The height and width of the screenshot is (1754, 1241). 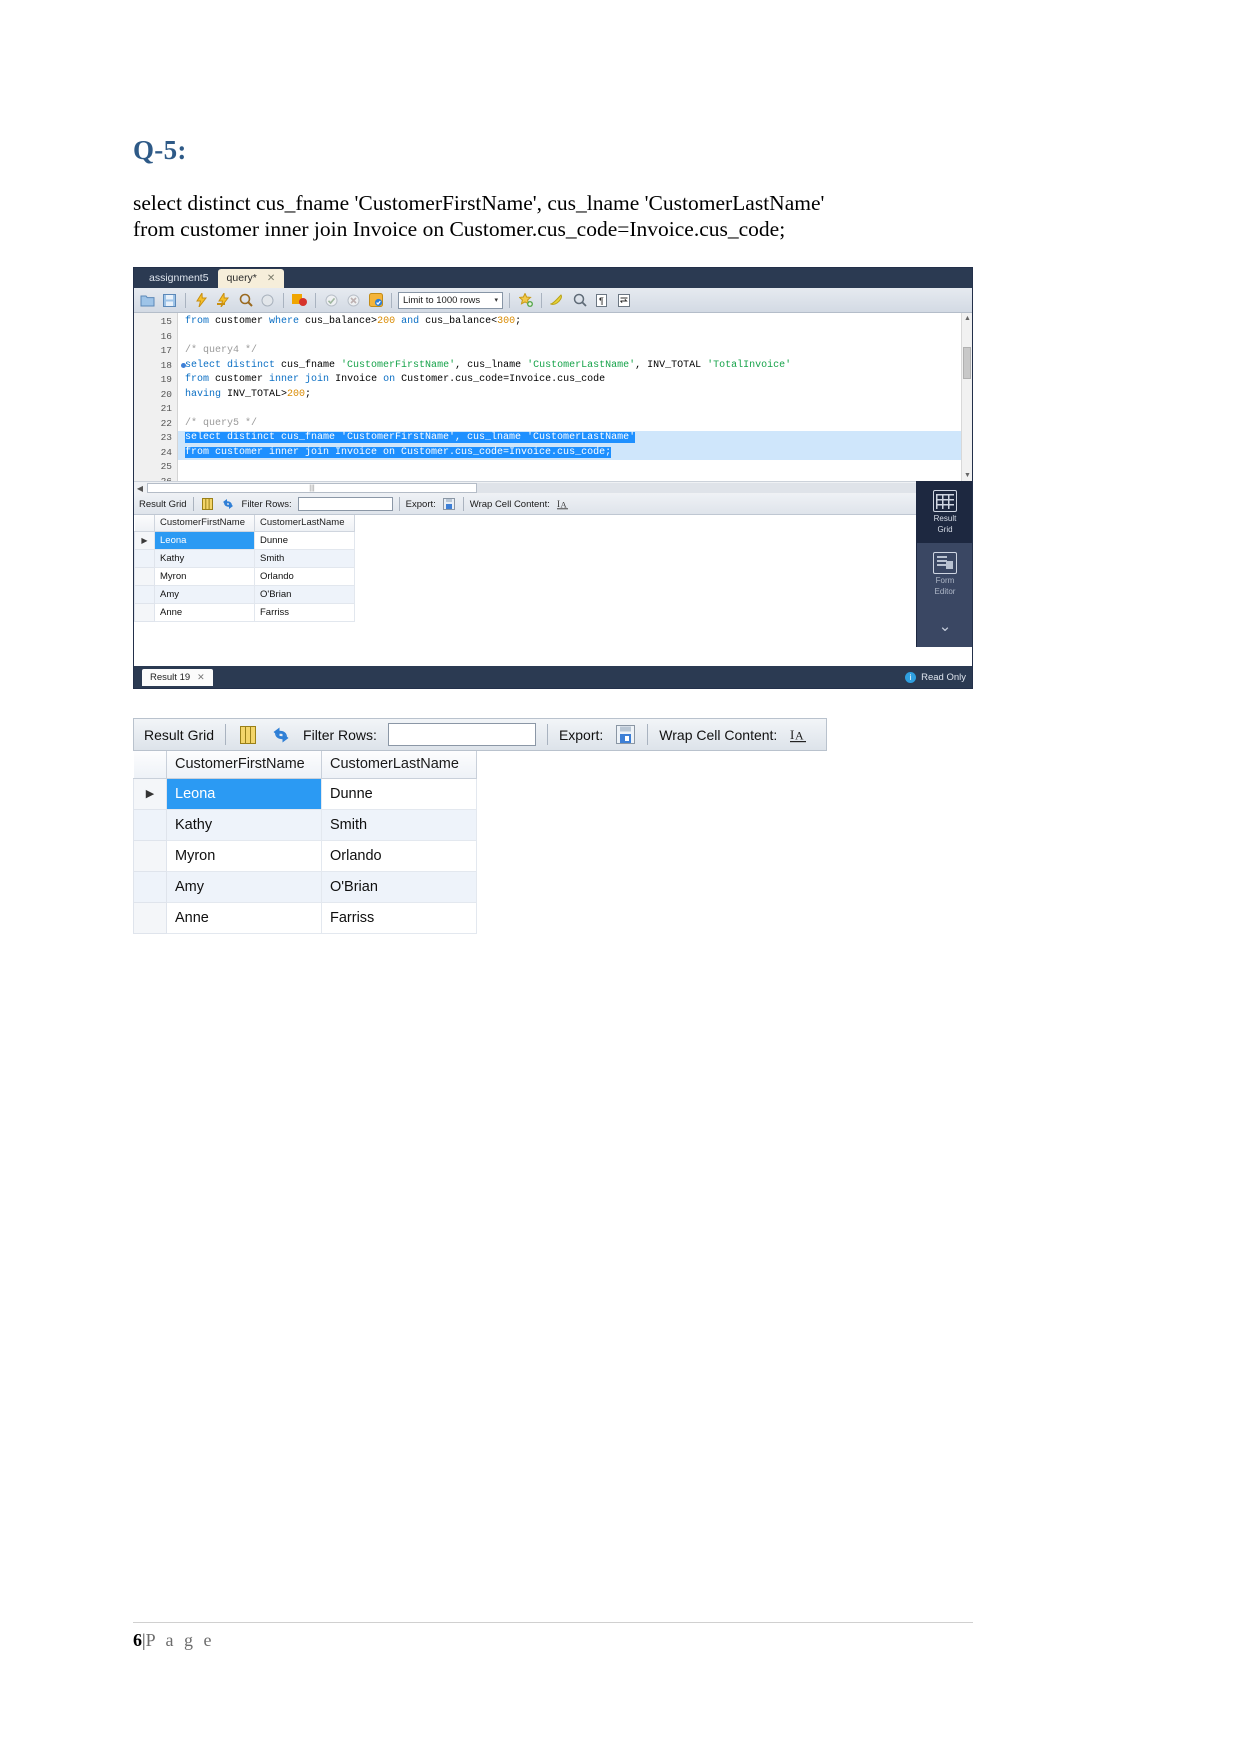 I want to click on editor-vertical-scrollbar: ▲ ▼, so click(x=966, y=397).